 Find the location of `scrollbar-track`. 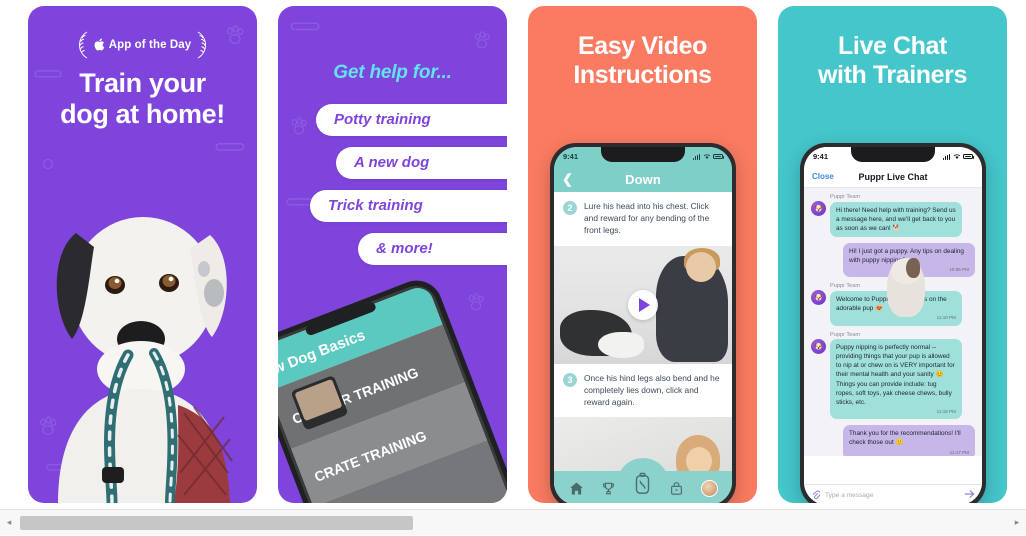

scrollbar-track is located at coordinates (513, 523).